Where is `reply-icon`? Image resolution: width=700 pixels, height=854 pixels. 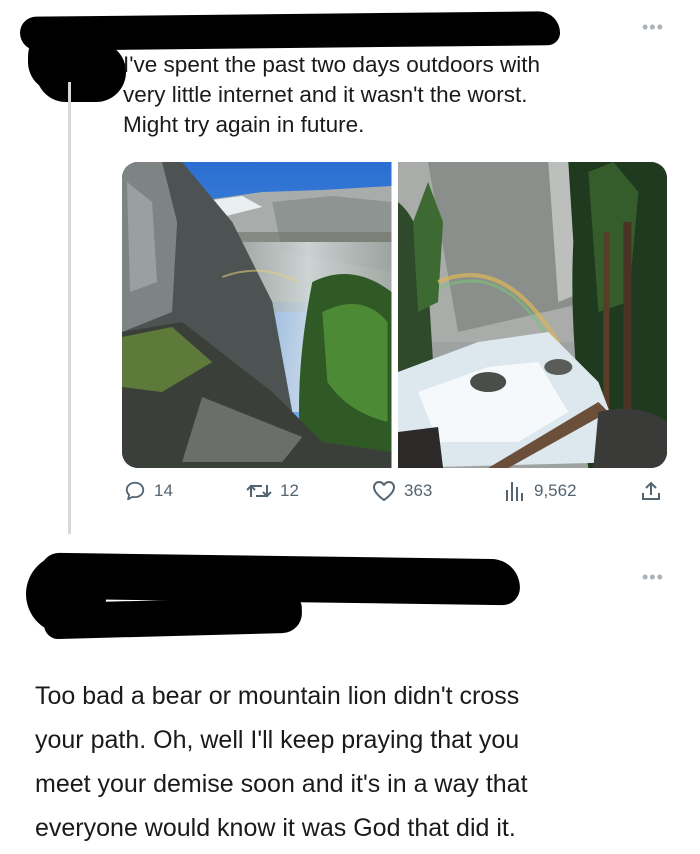
reply-icon is located at coordinates (135, 491).